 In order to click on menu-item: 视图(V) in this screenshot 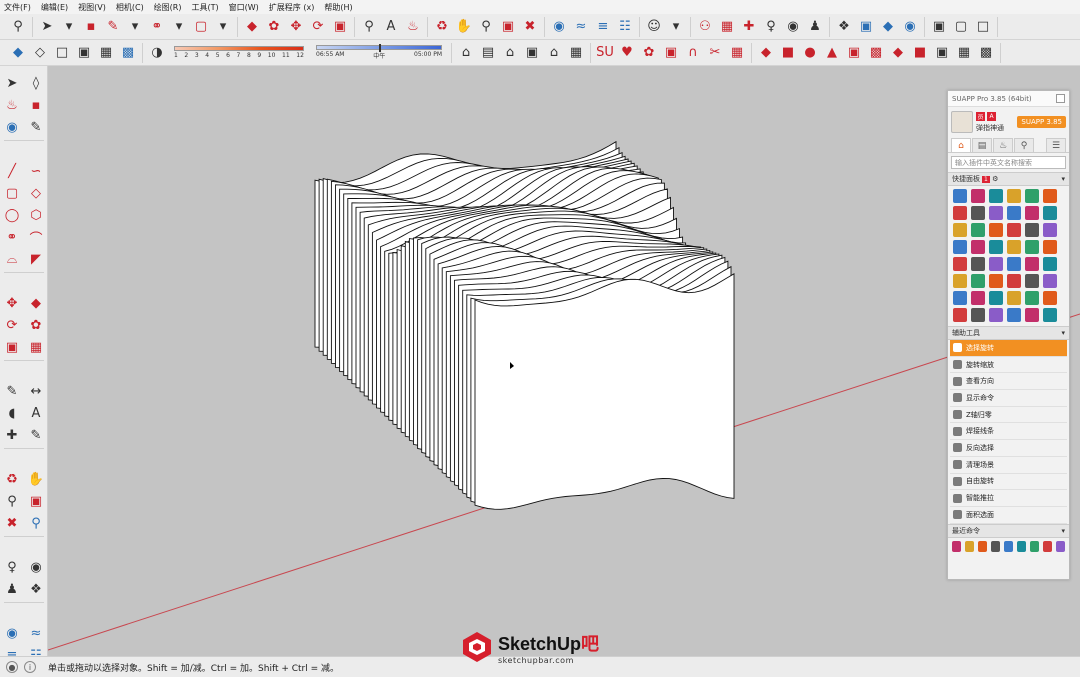, I will do `click(92, 7)`.